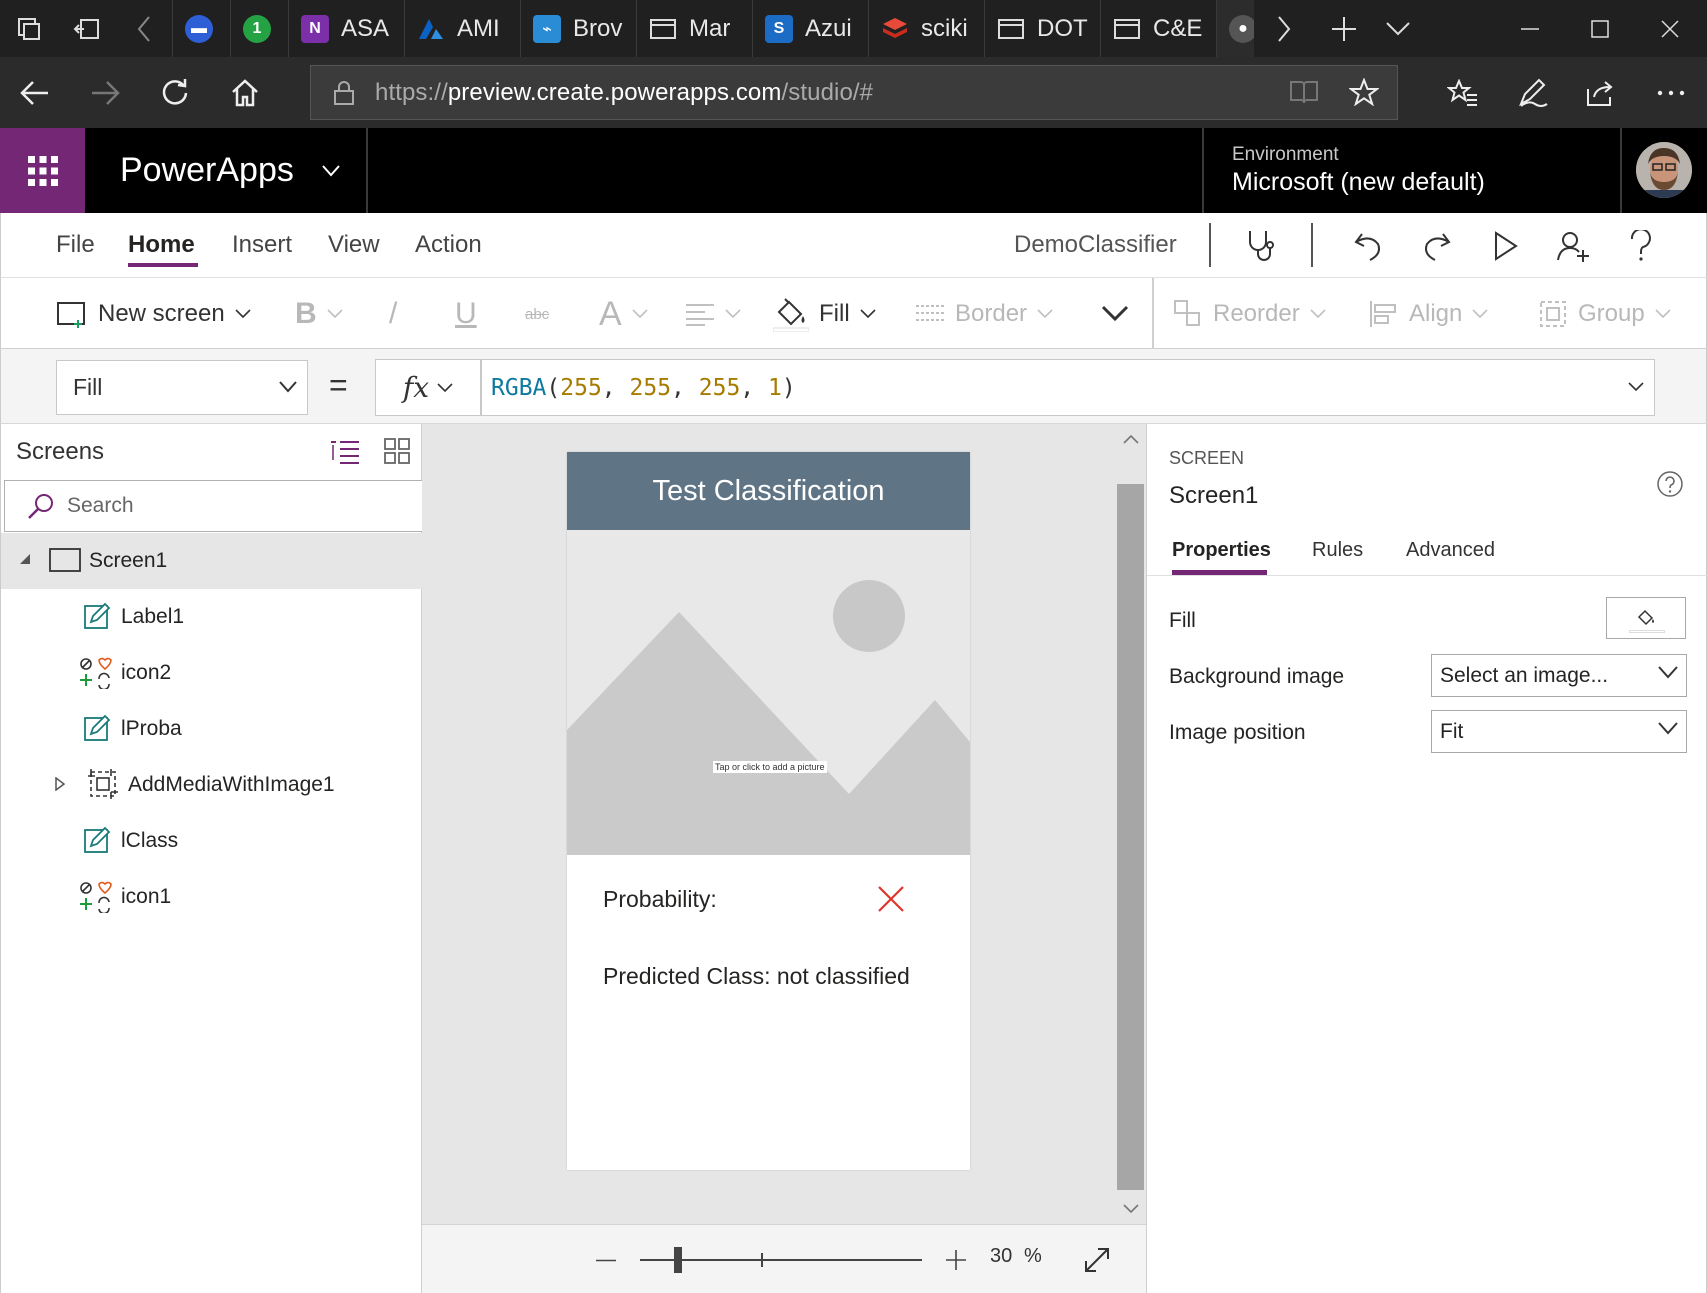  What do you see at coordinates (1398, 28) in the screenshot?
I see `tab-preview-icon` at bounding box center [1398, 28].